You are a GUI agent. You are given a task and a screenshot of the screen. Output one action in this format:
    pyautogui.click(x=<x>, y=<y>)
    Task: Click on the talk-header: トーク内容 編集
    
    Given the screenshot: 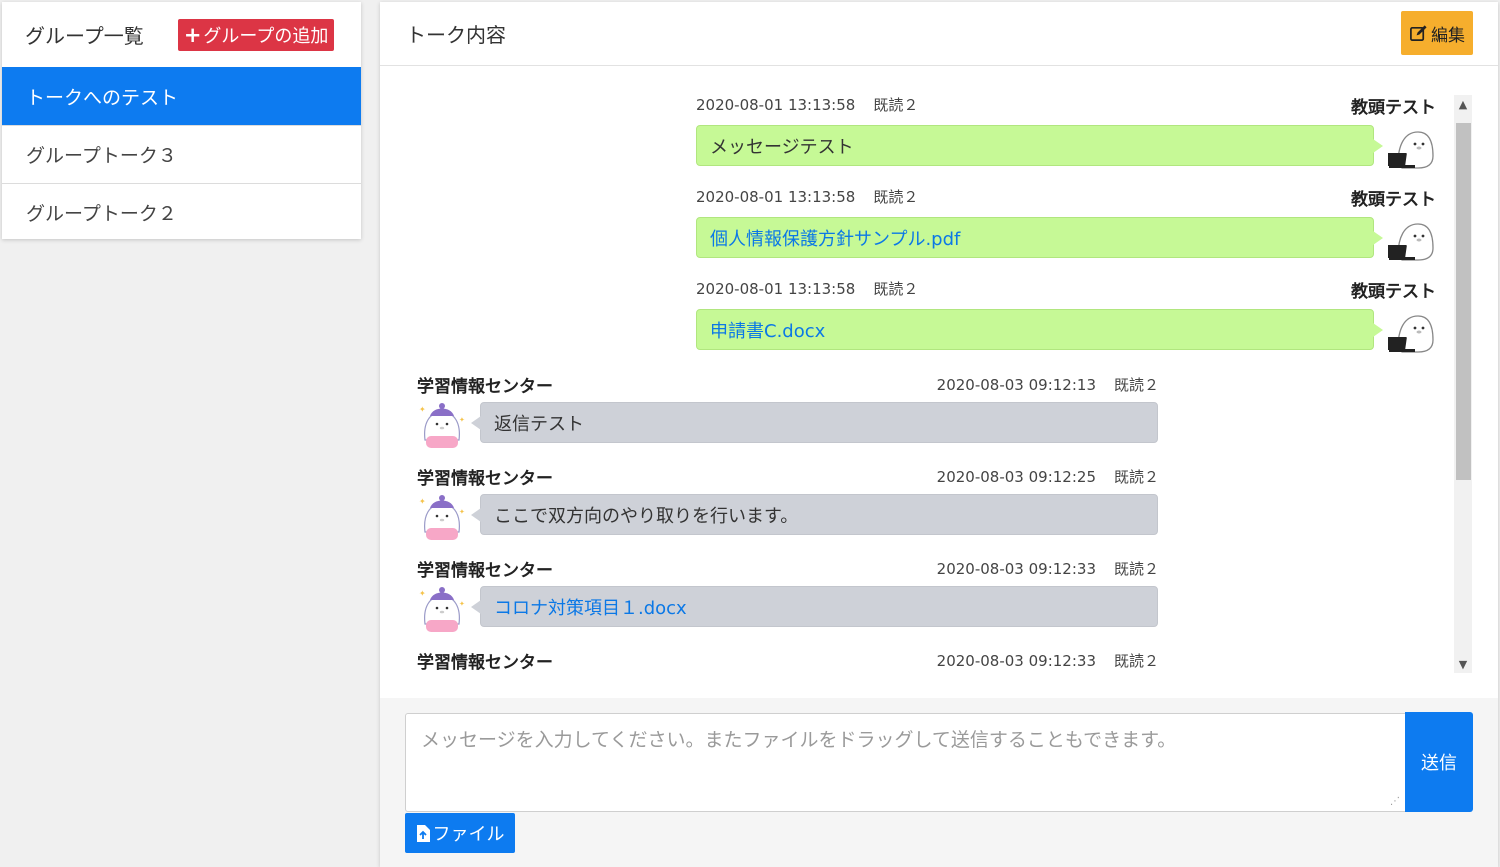 What is the action you would take?
    pyautogui.click(x=939, y=34)
    